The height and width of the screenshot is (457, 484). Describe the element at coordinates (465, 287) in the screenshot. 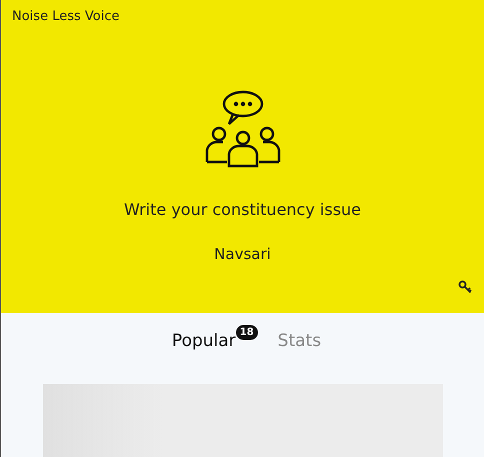

I see `key-icon` at that location.